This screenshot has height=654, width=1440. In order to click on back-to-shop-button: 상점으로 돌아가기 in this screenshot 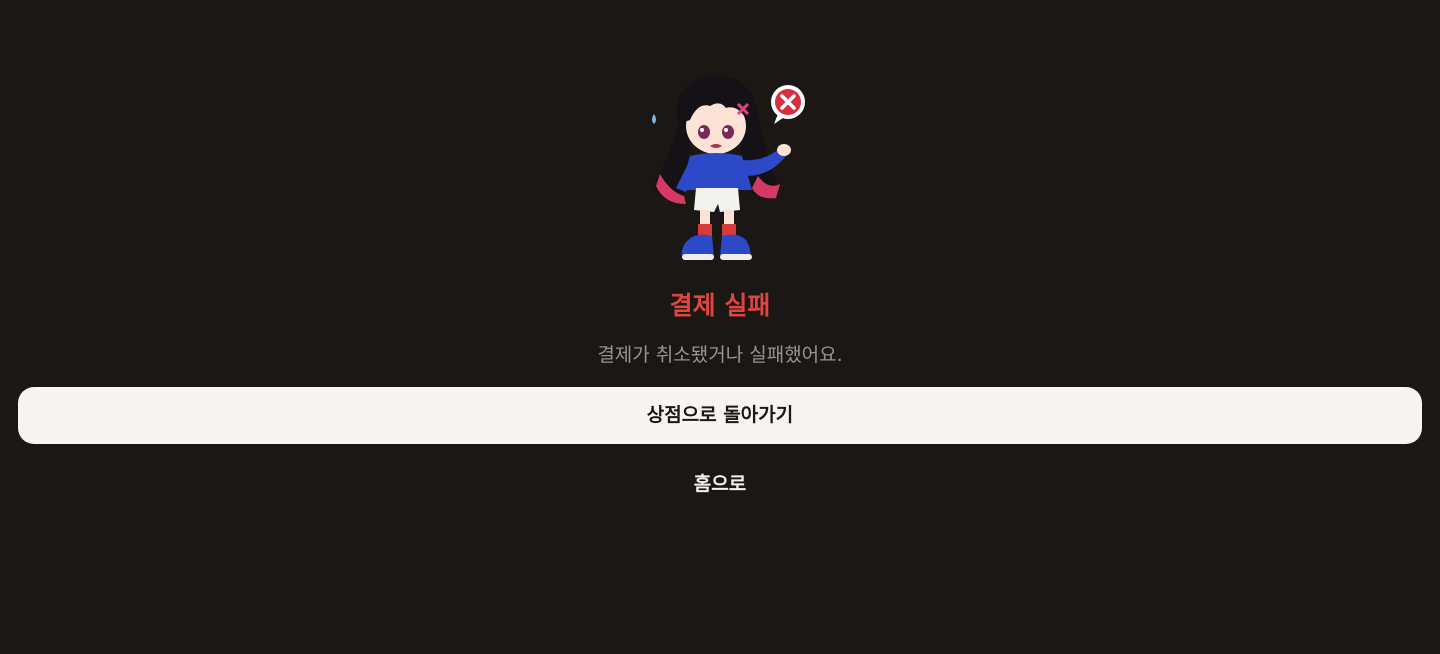, I will do `click(720, 415)`.